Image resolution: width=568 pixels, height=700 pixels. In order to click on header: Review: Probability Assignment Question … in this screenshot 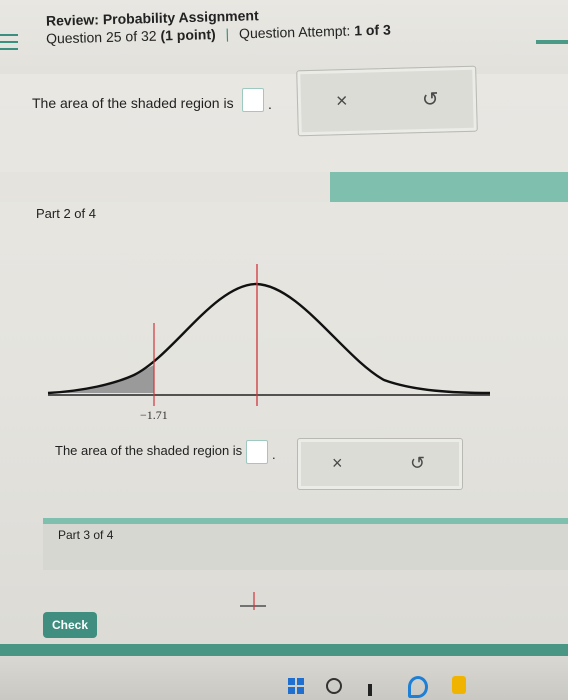, I will do `click(284, 37)`.